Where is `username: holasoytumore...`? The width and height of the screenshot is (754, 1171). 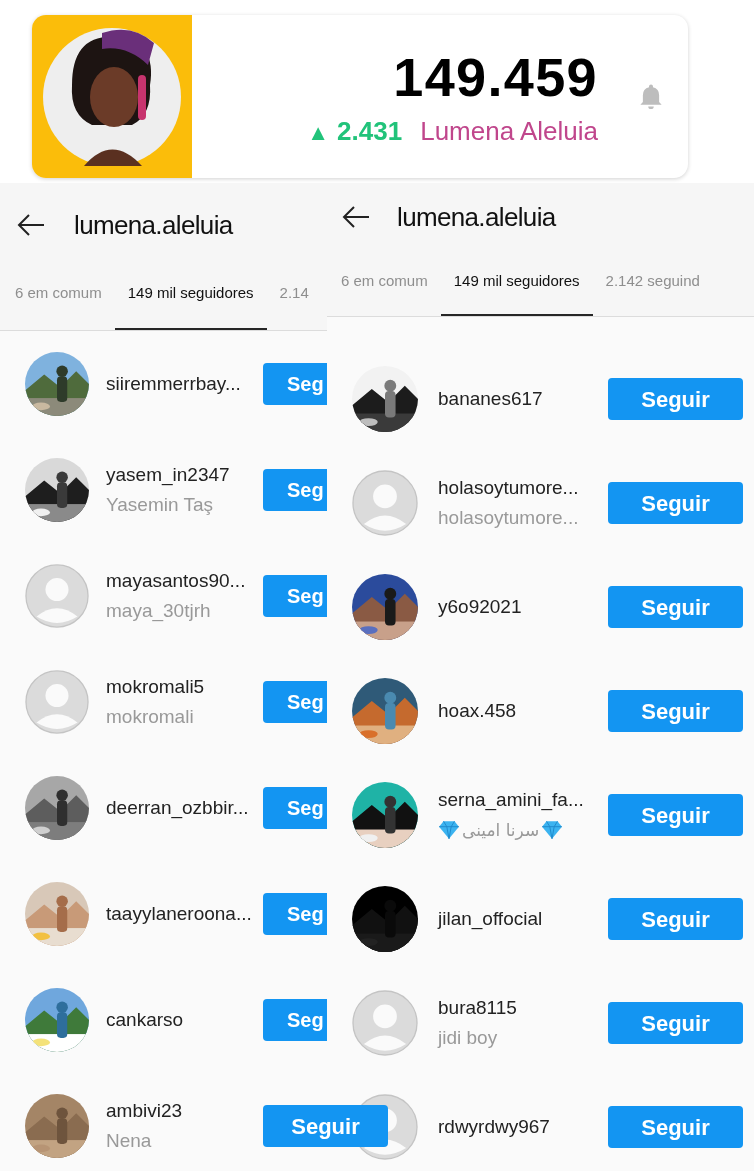 username: holasoytumore... is located at coordinates (509, 488).